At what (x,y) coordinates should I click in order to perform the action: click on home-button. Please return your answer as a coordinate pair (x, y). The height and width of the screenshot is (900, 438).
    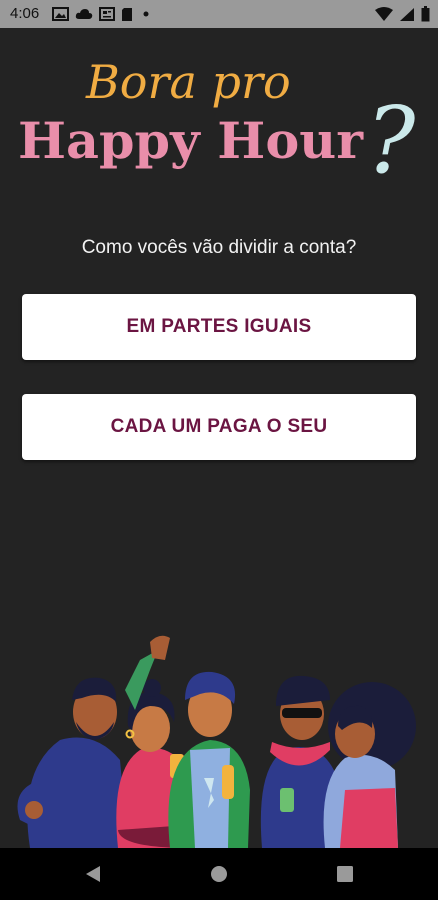
    Looking at the image, I should click on (219, 874).